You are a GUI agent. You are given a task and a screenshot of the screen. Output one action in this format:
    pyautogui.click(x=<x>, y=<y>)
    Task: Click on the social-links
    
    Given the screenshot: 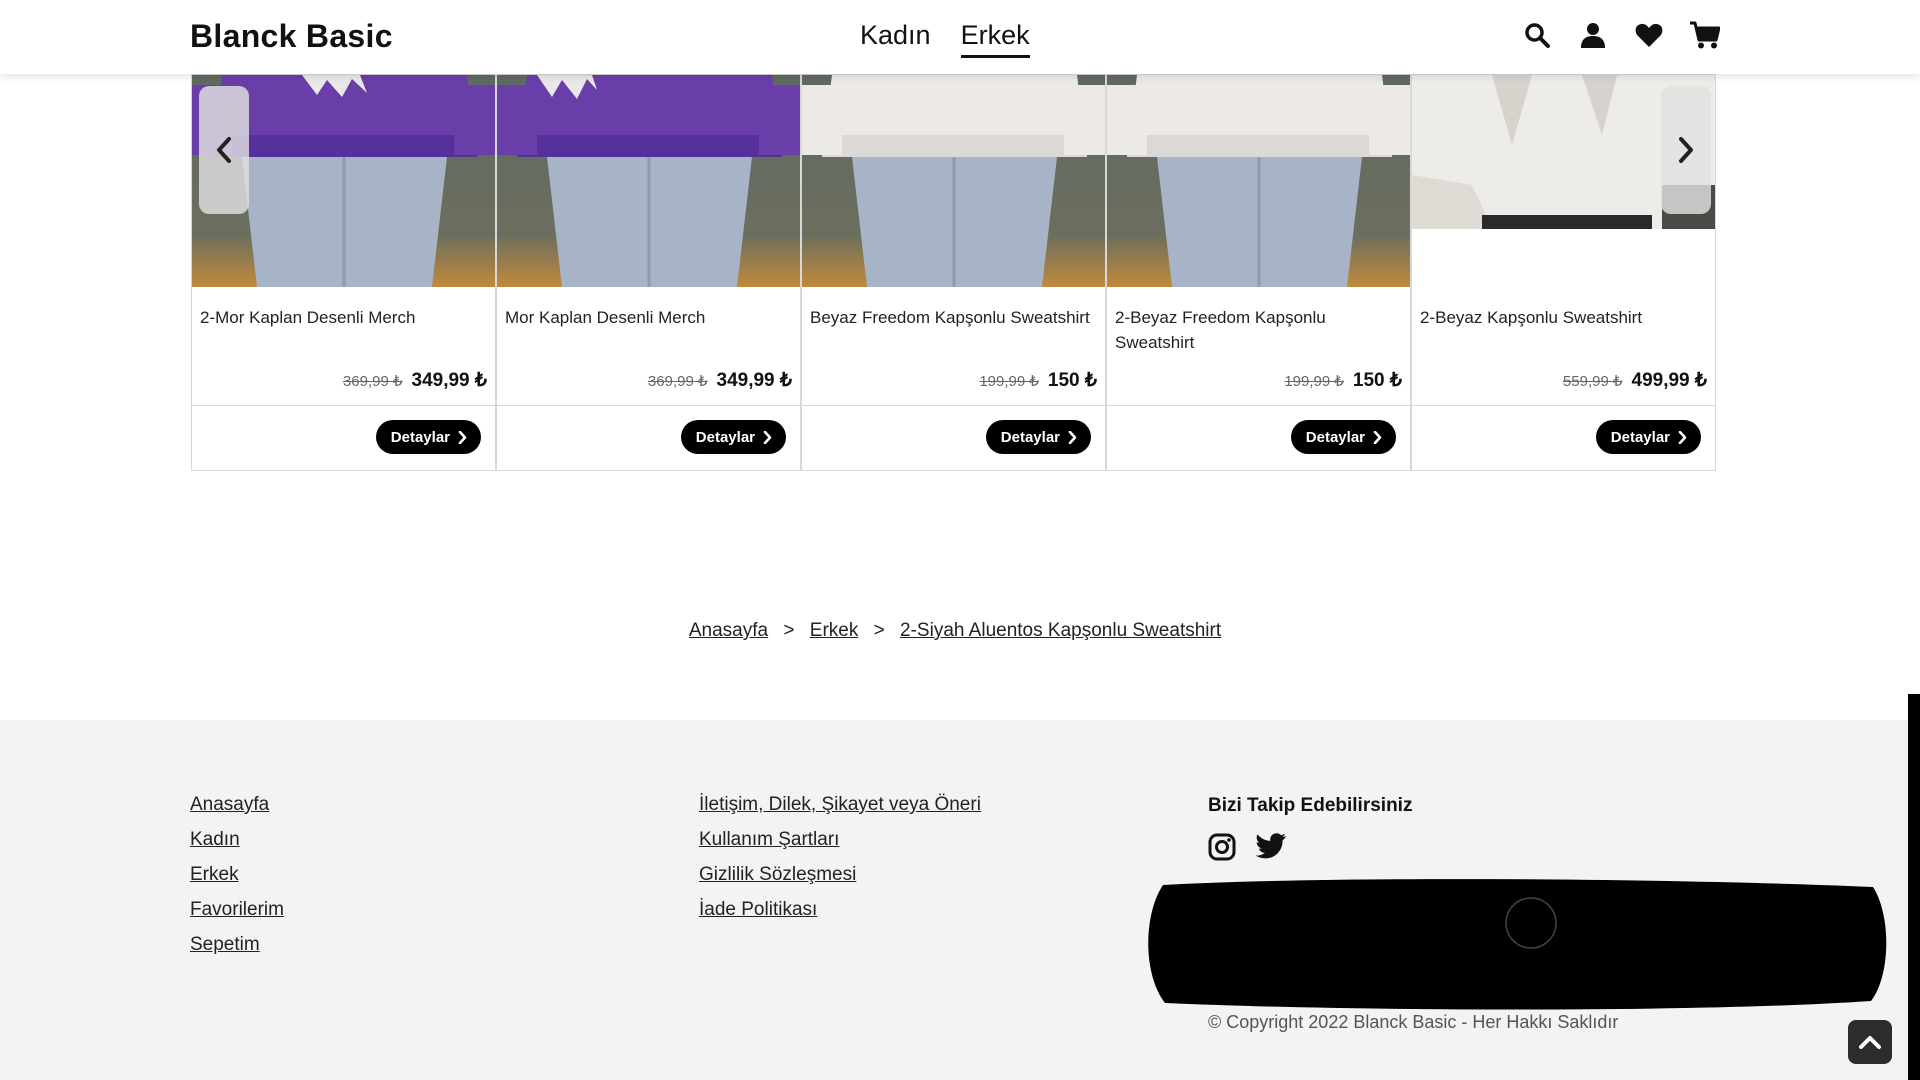 What is the action you would take?
    pyautogui.click(x=1247, y=848)
    